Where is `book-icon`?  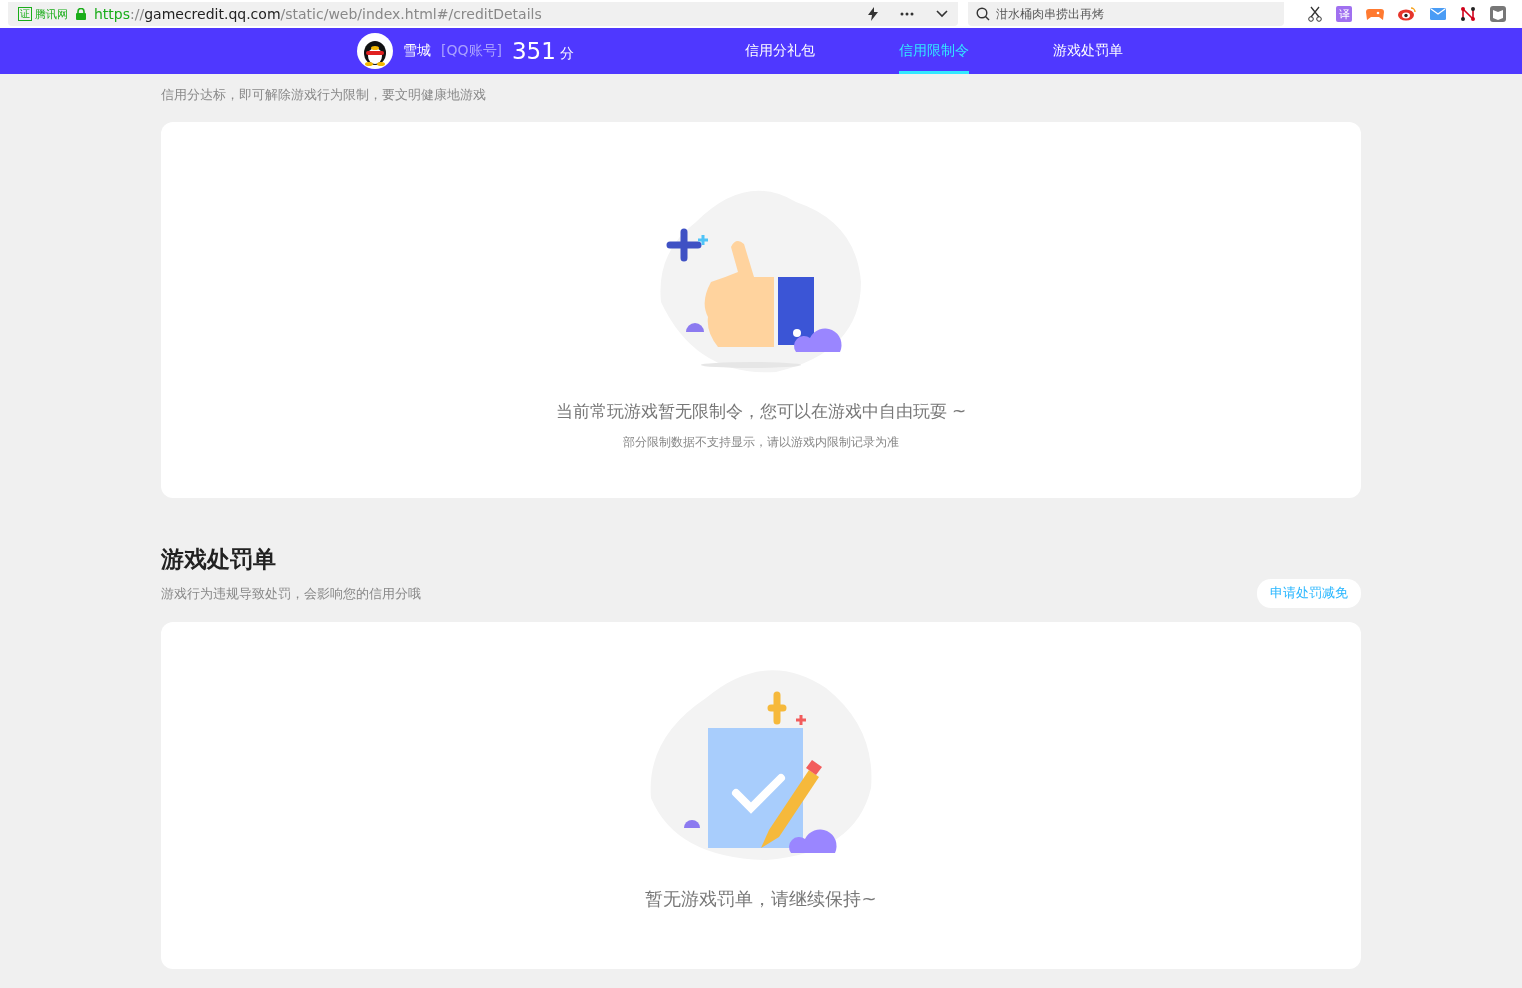 book-icon is located at coordinates (1498, 14).